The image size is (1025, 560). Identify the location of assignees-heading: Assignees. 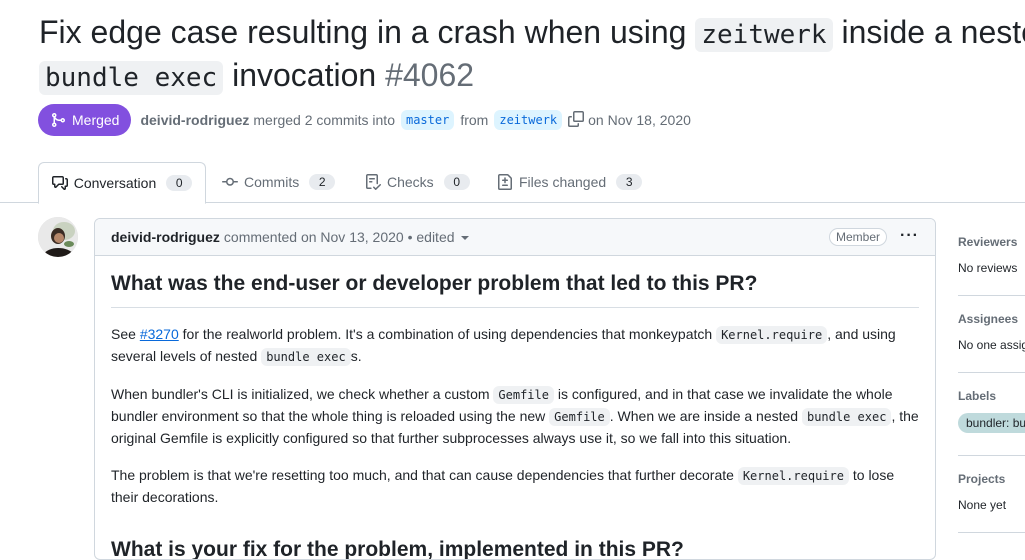
(991, 319).